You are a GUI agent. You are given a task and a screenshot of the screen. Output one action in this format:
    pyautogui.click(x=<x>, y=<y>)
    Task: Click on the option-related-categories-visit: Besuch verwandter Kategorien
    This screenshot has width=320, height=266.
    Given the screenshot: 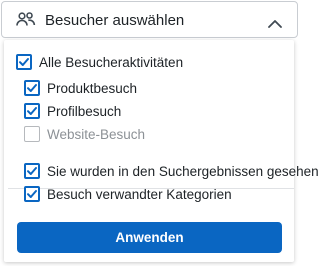 What is the action you would take?
    pyautogui.click(x=128, y=194)
    